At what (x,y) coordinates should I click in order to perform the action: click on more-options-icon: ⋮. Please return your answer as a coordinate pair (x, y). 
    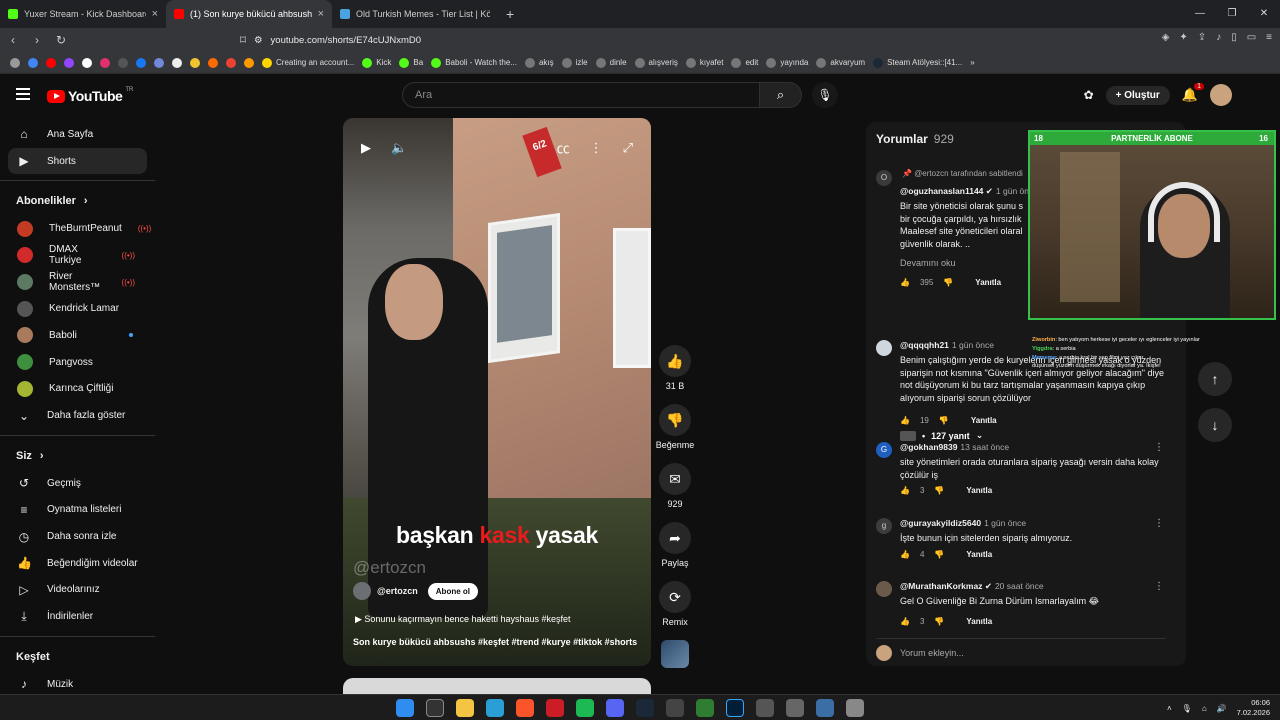
    Looking at the image, I should click on (1159, 447).